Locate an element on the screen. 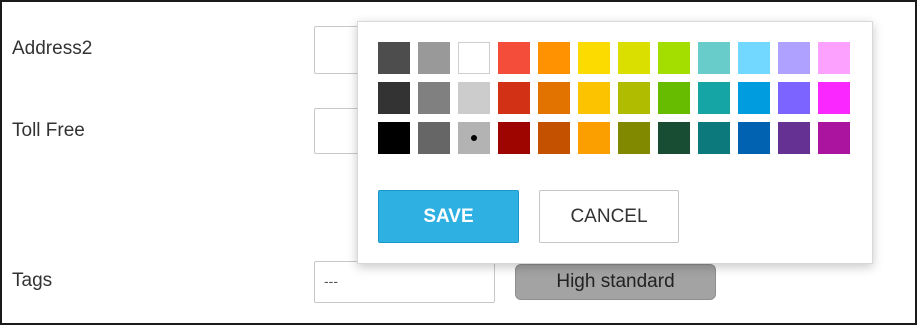 This screenshot has width=917, height=325. tag-badge: High standard is located at coordinates (615, 282).